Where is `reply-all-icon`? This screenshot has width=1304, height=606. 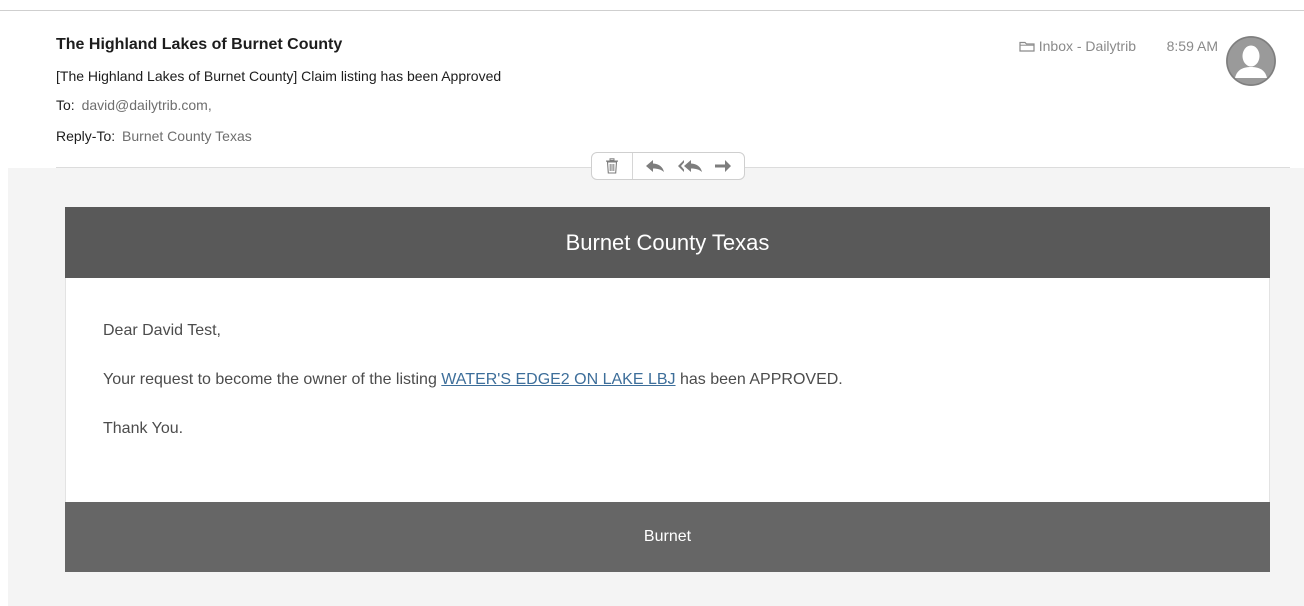 reply-all-icon is located at coordinates (689, 166).